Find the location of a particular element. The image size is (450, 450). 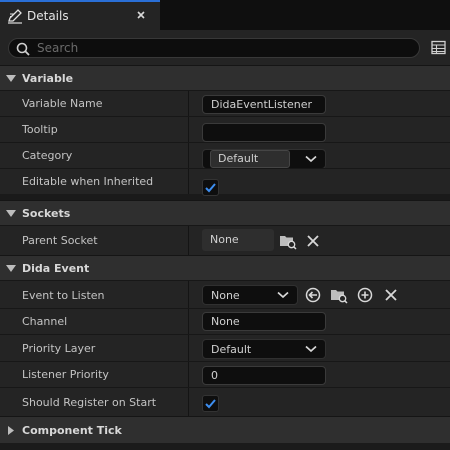

row-register-on-start: Should Register on Start is located at coordinates (225, 401).